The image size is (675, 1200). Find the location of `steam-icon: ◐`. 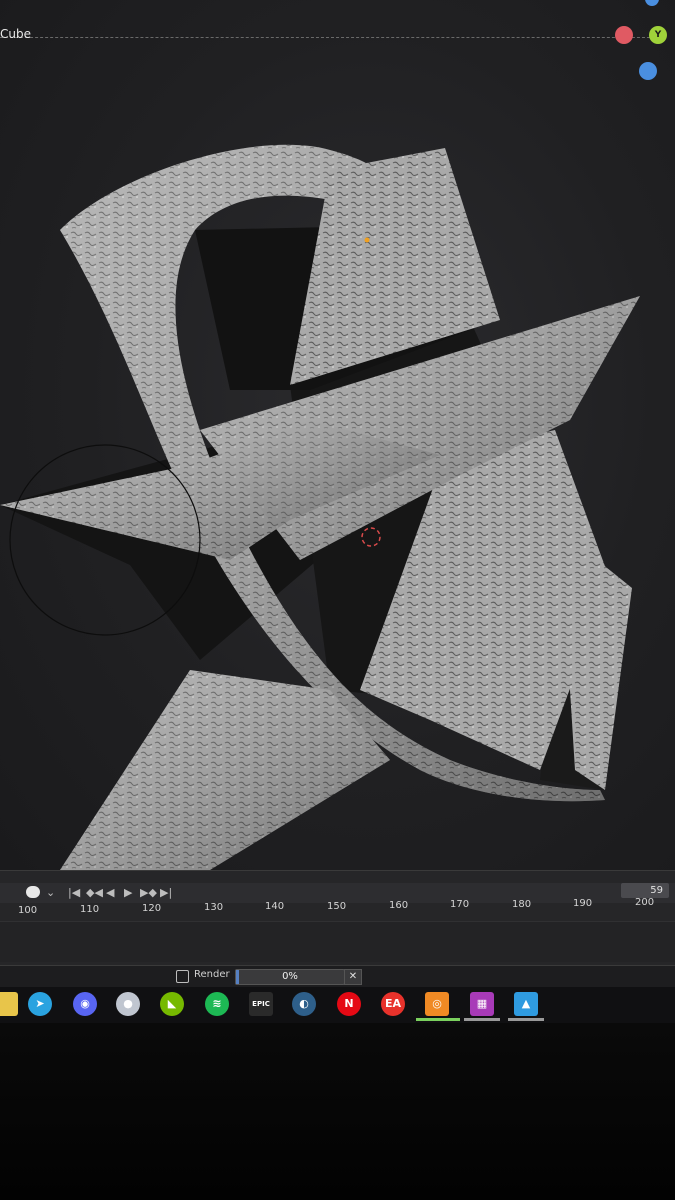

steam-icon: ◐ is located at coordinates (304, 1004).